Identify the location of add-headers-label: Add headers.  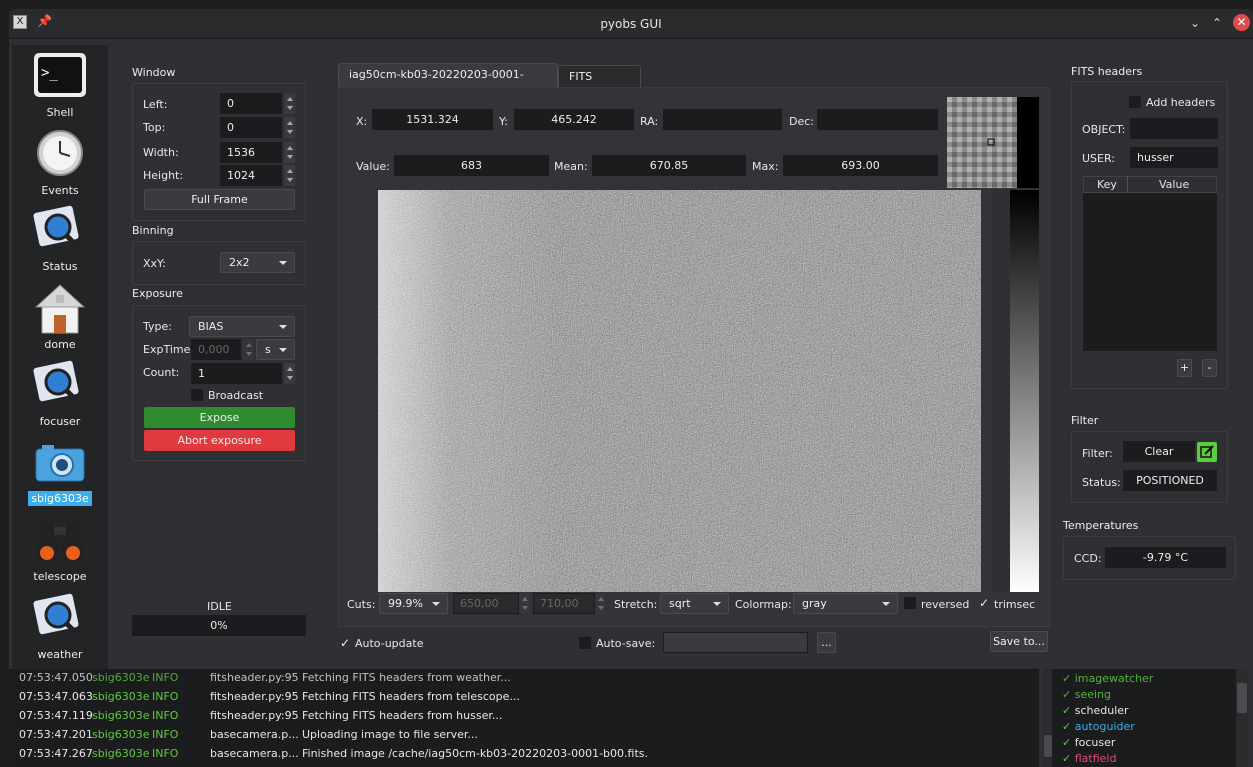
(1181, 102).